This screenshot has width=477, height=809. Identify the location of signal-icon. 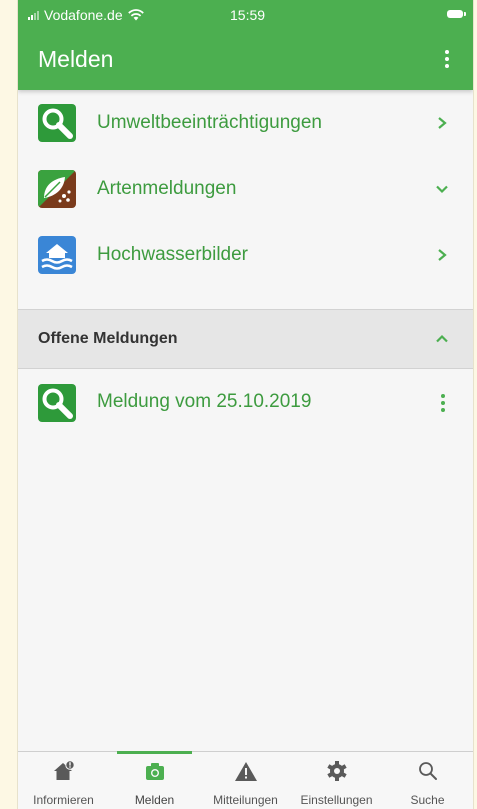
(33, 15).